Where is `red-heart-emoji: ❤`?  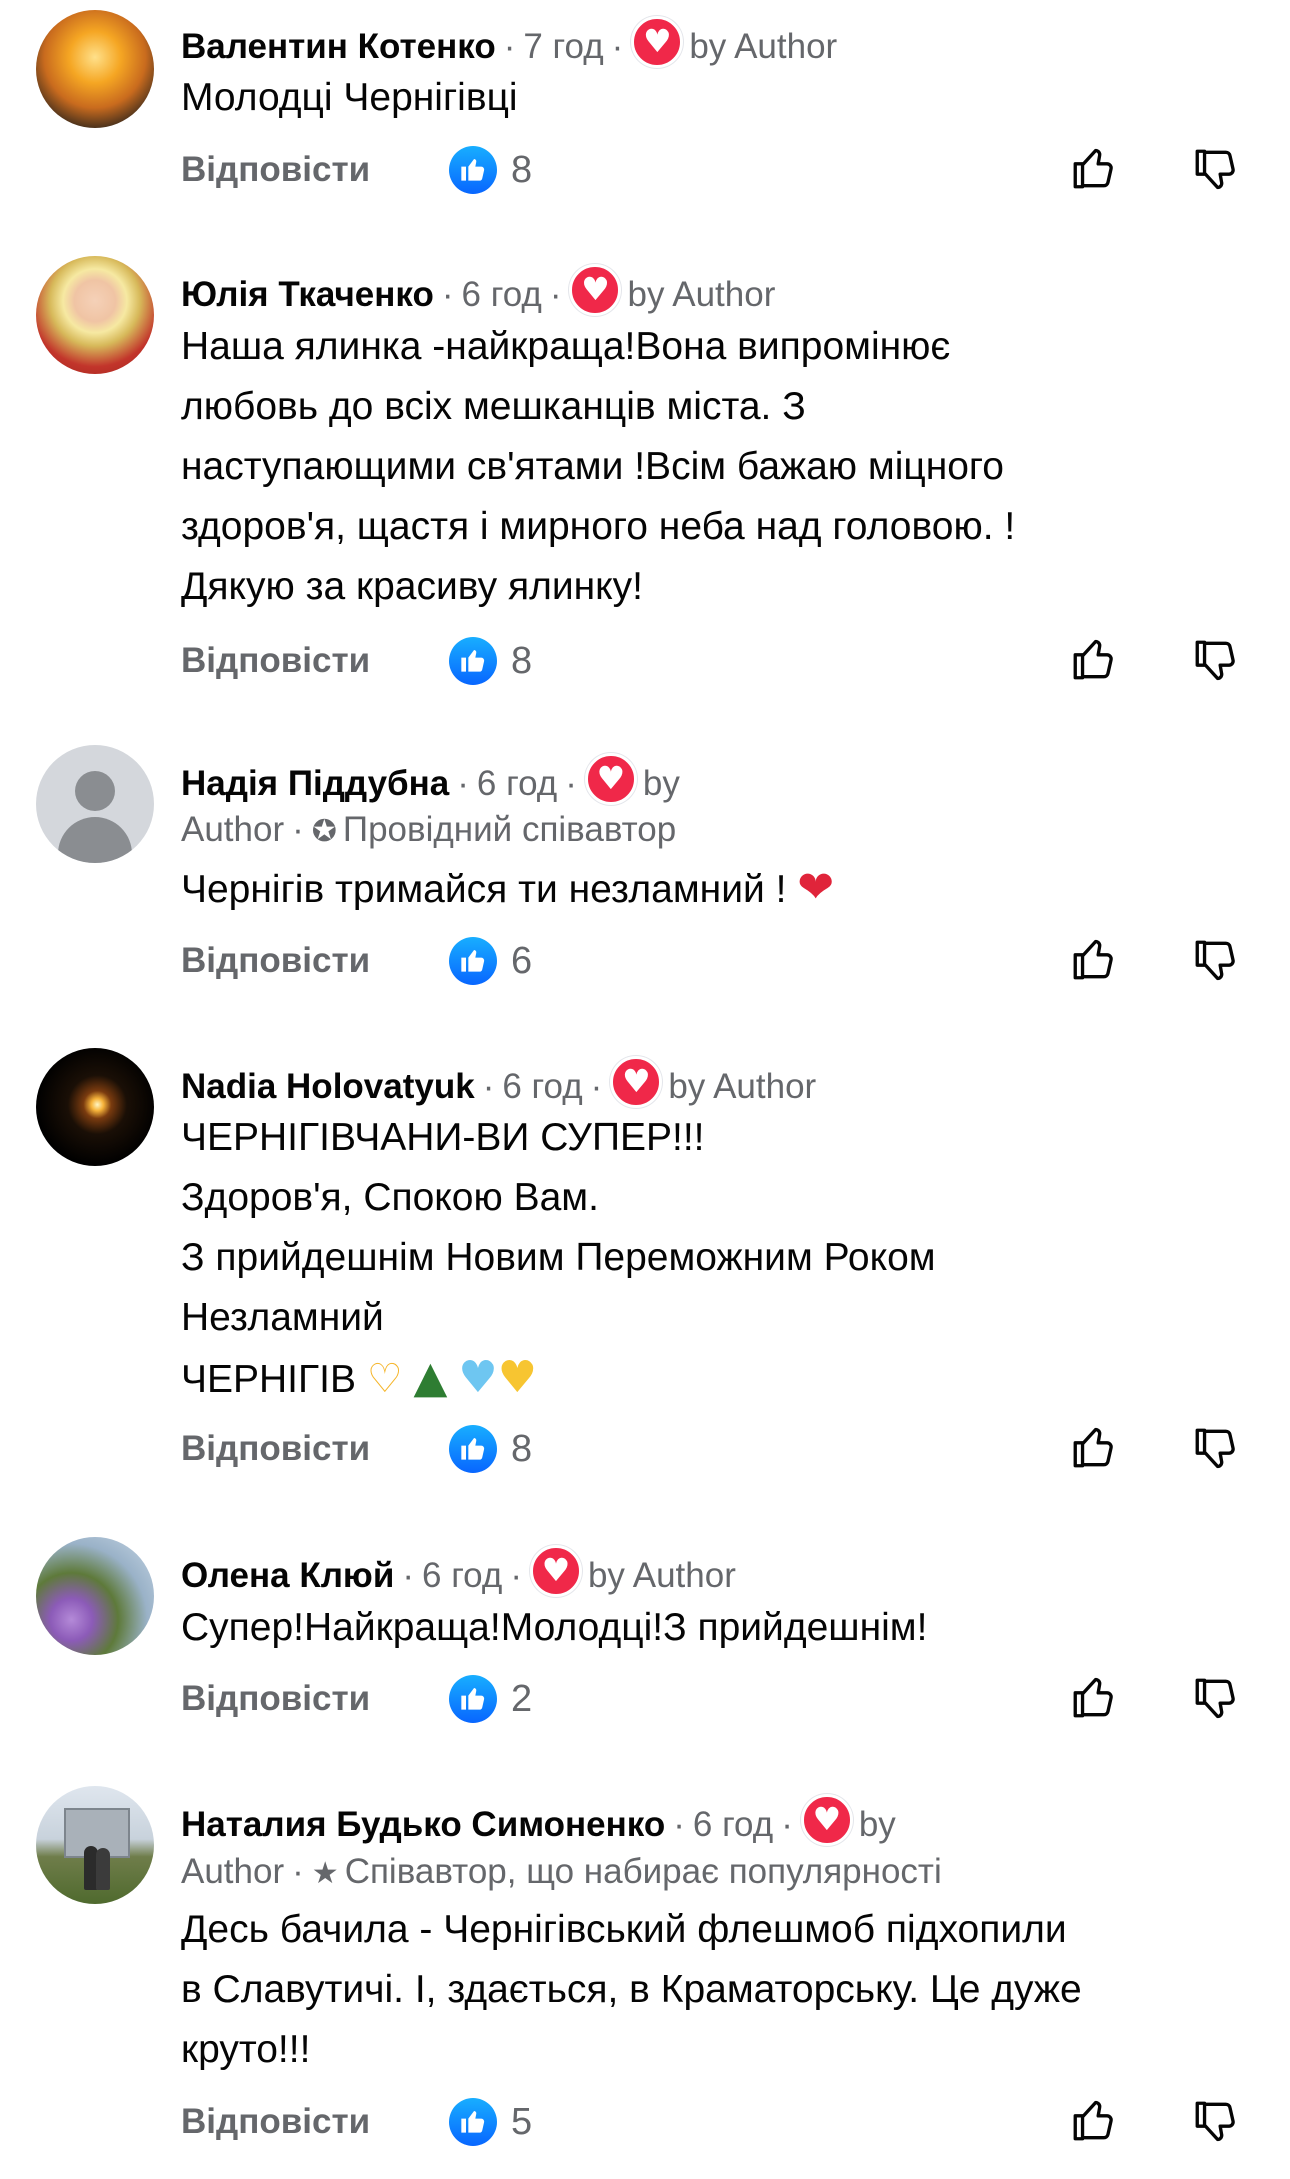 red-heart-emoji: ❤ is located at coordinates (816, 887).